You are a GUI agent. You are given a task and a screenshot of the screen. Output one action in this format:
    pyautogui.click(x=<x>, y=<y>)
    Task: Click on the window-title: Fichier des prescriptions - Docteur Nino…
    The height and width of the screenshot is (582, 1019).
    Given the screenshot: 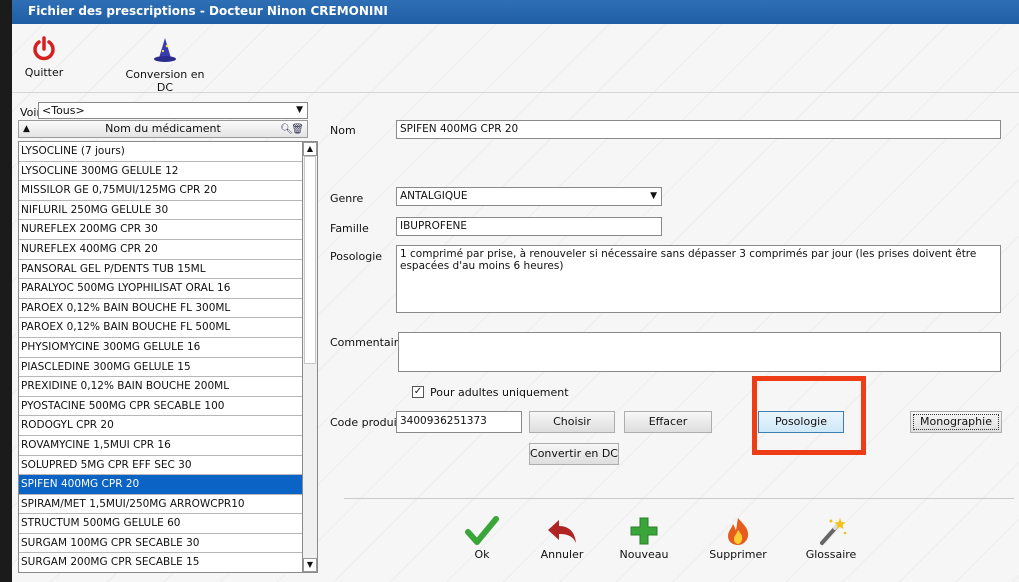 What is the action you would take?
    pyautogui.click(x=515, y=12)
    